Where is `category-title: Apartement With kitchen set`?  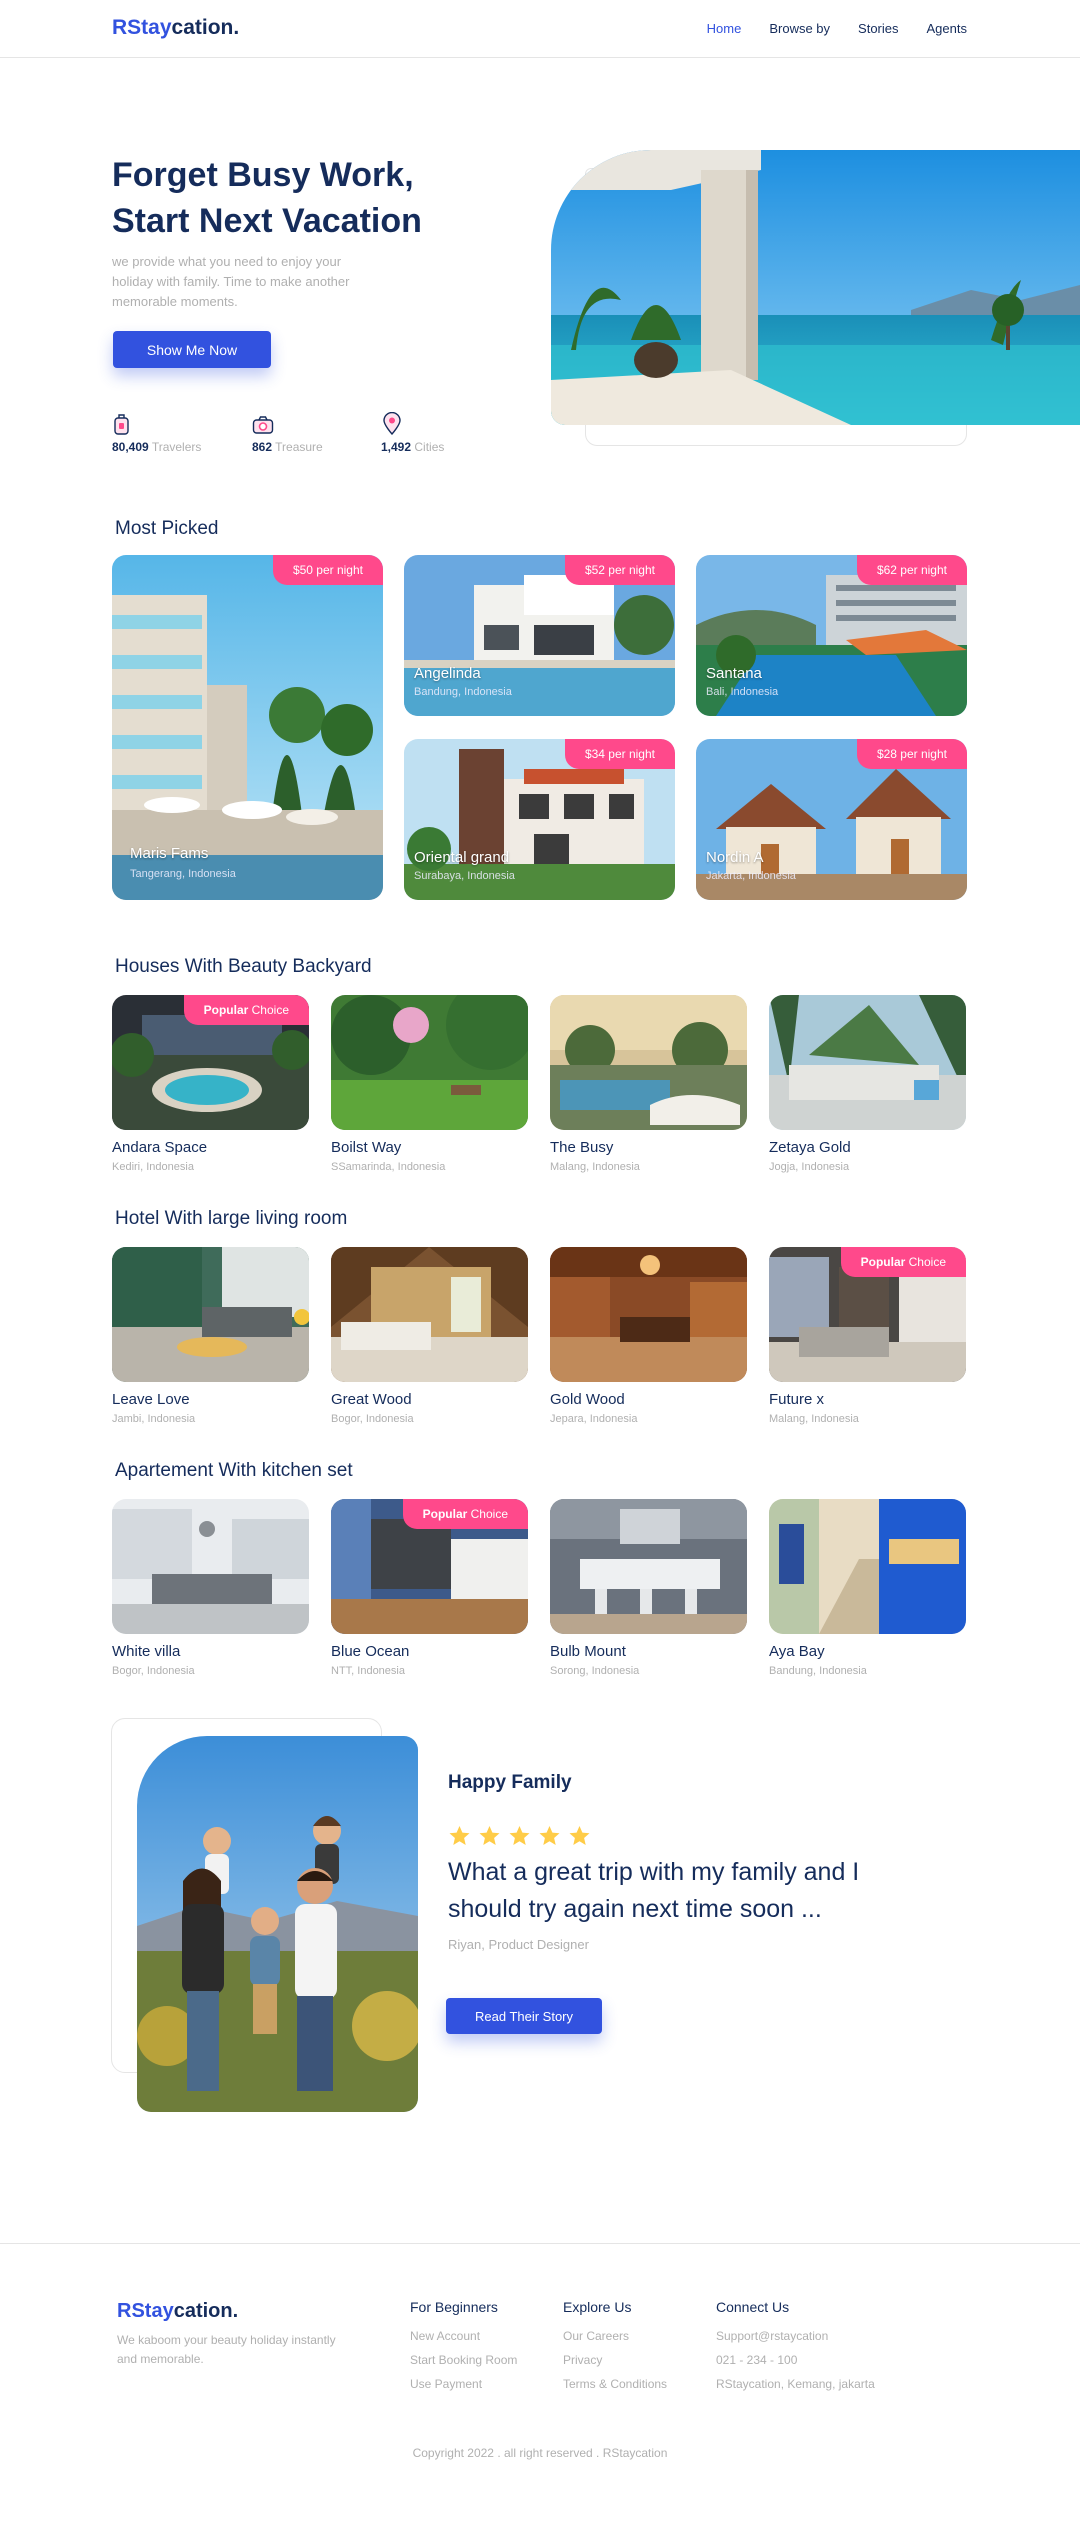 category-title: Apartement With kitchen set is located at coordinates (234, 1470).